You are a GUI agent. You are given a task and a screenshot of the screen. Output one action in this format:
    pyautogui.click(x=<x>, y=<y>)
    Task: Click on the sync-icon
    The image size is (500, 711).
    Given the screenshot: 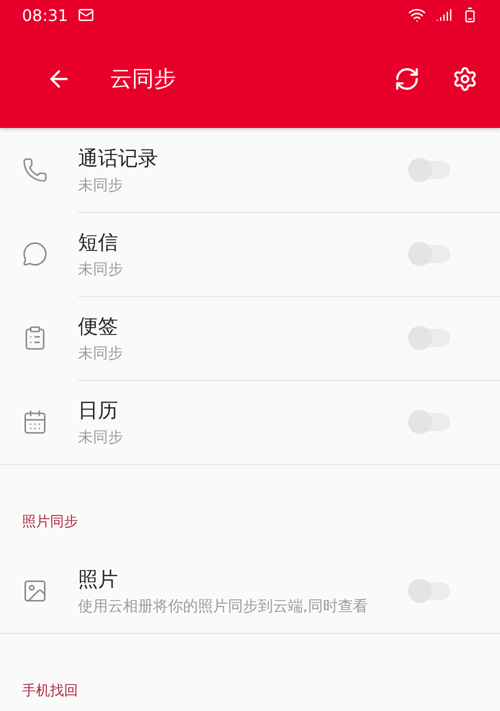 What is the action you would take?
    pyautogui.click(x=407, y=79)
    